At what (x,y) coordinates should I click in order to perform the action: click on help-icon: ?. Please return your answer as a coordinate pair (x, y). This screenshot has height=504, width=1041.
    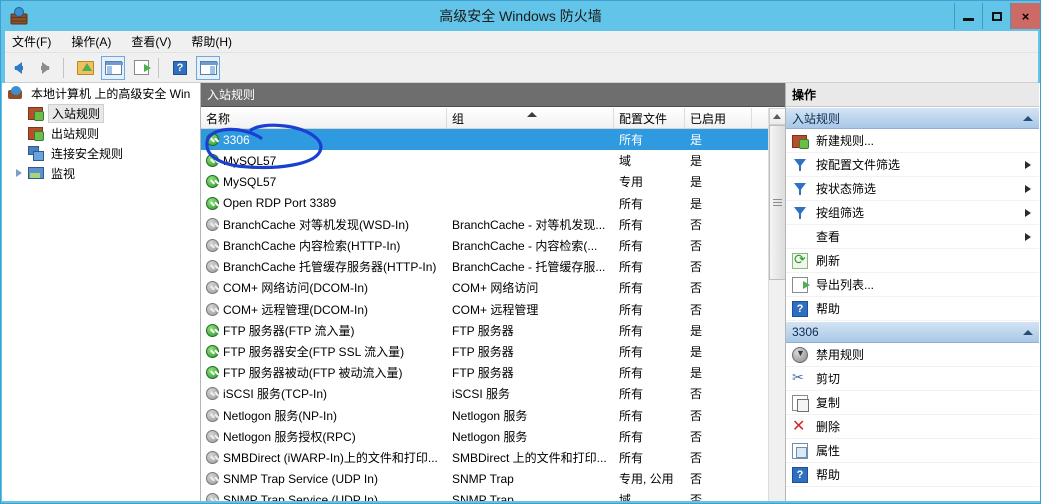
    Looking at the image, I should click on (800, 308).